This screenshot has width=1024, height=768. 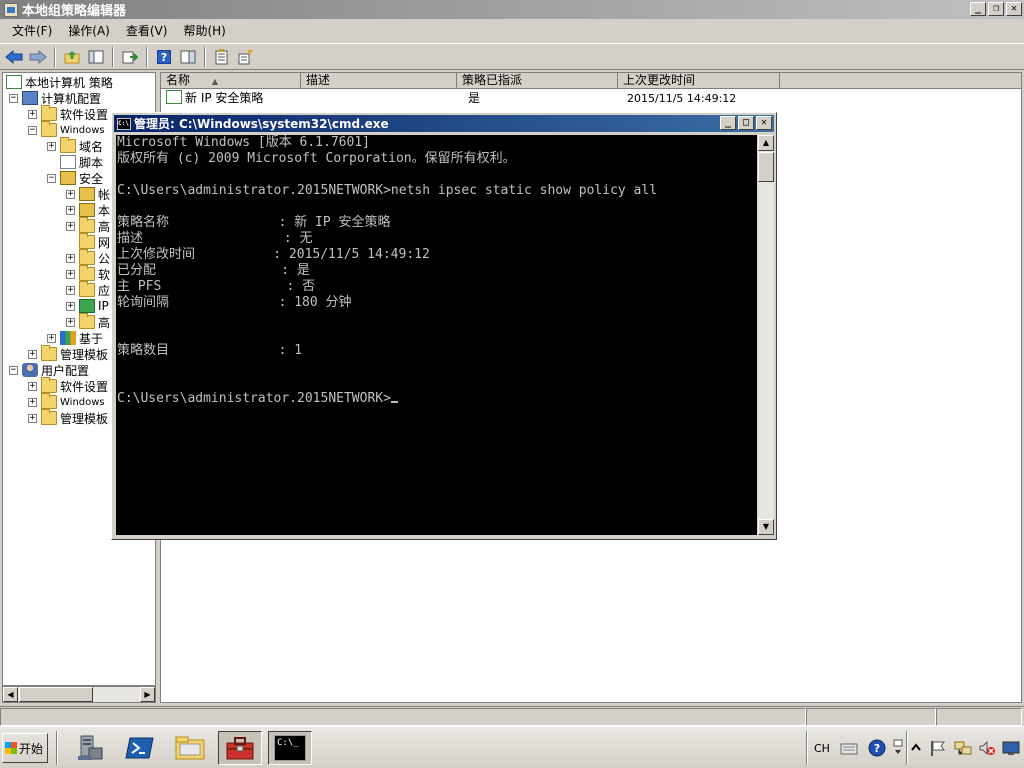 I want to click on cmd-minimize-button: _, so click(x=728, y=123).